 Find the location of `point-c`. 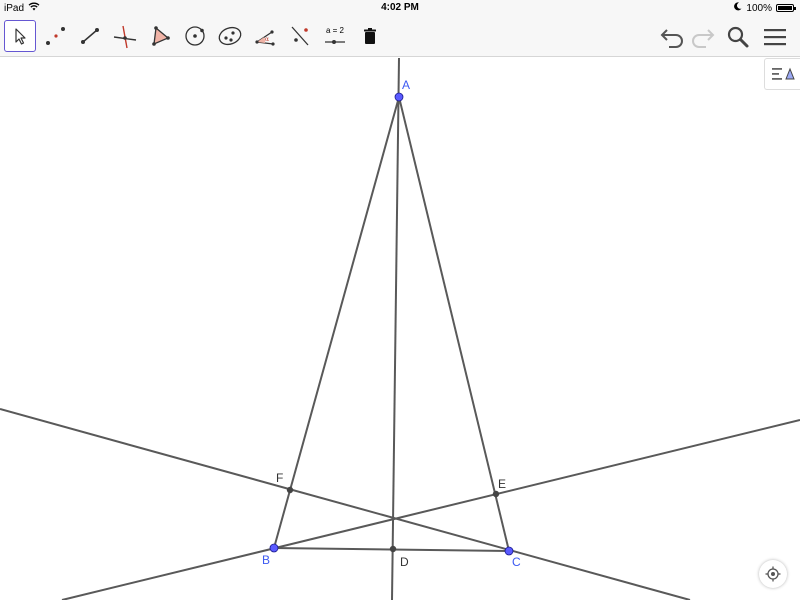

point-c is located at coordinates (509, 551).